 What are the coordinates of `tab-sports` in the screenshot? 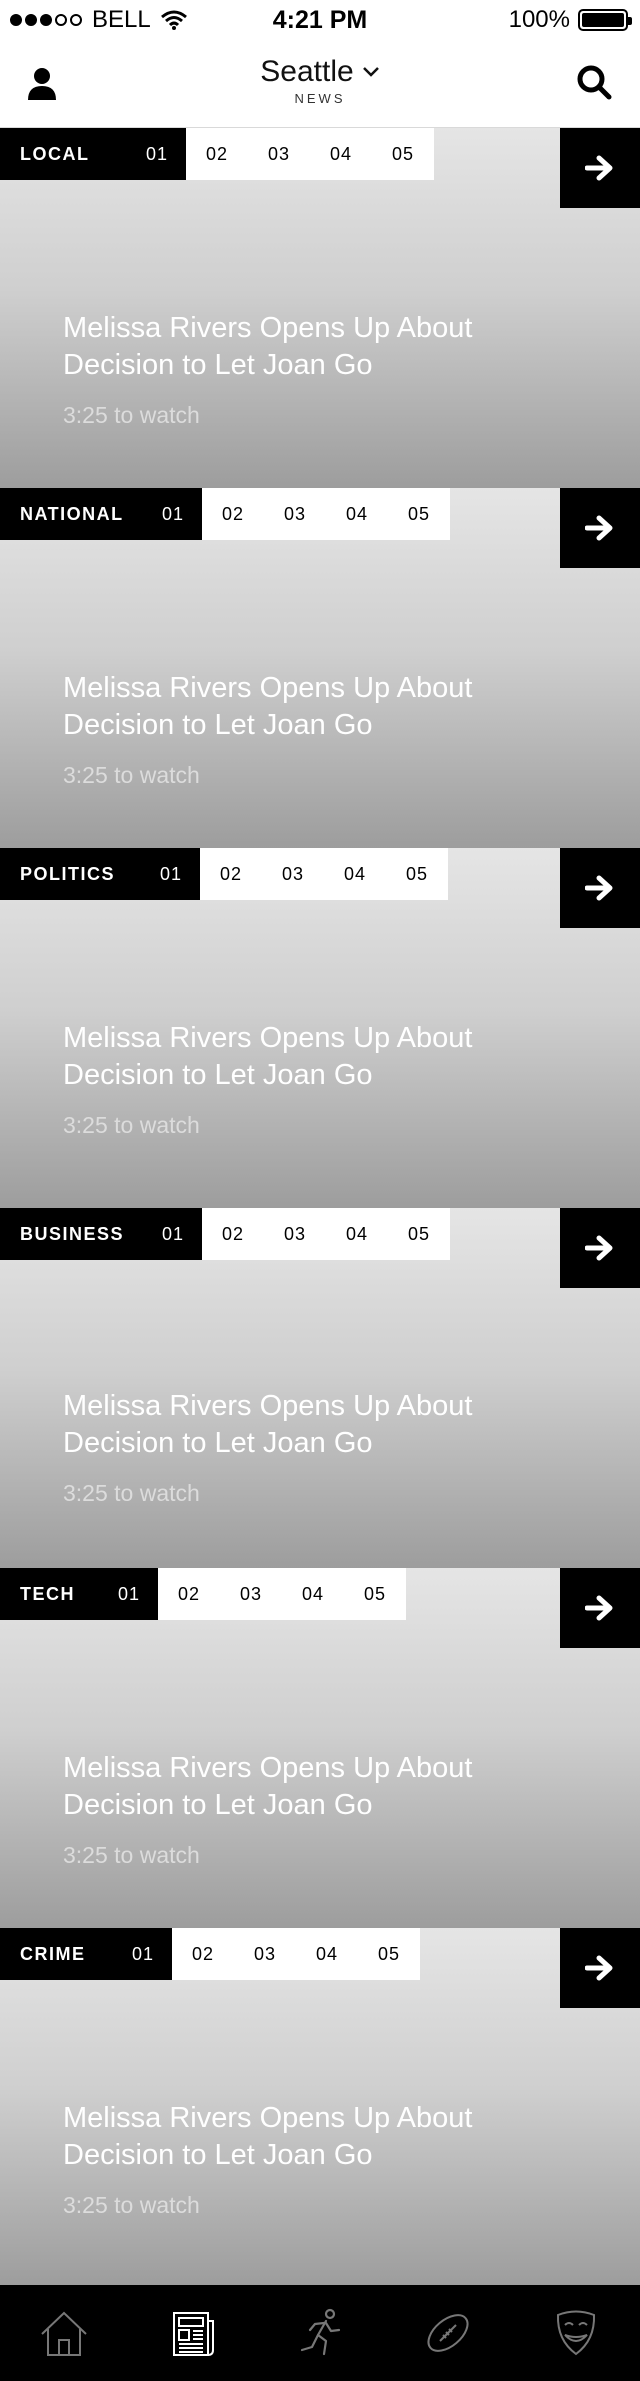 It's located at (320, 2333).